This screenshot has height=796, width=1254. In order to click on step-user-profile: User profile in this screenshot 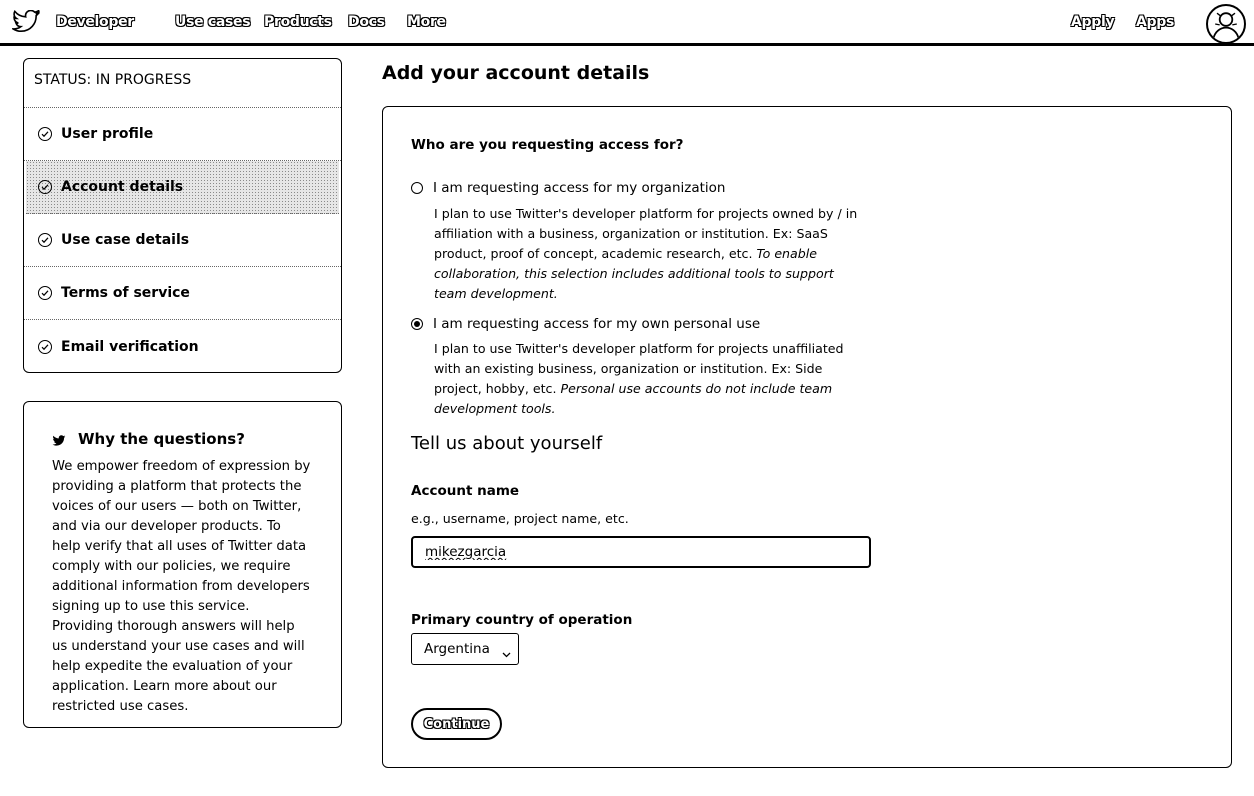, I will do `click(182, 134)`.